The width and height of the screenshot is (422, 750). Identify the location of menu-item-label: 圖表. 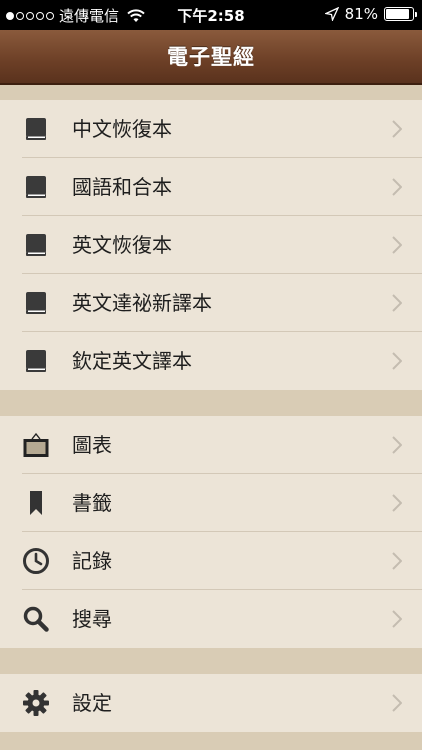
(92, 445).